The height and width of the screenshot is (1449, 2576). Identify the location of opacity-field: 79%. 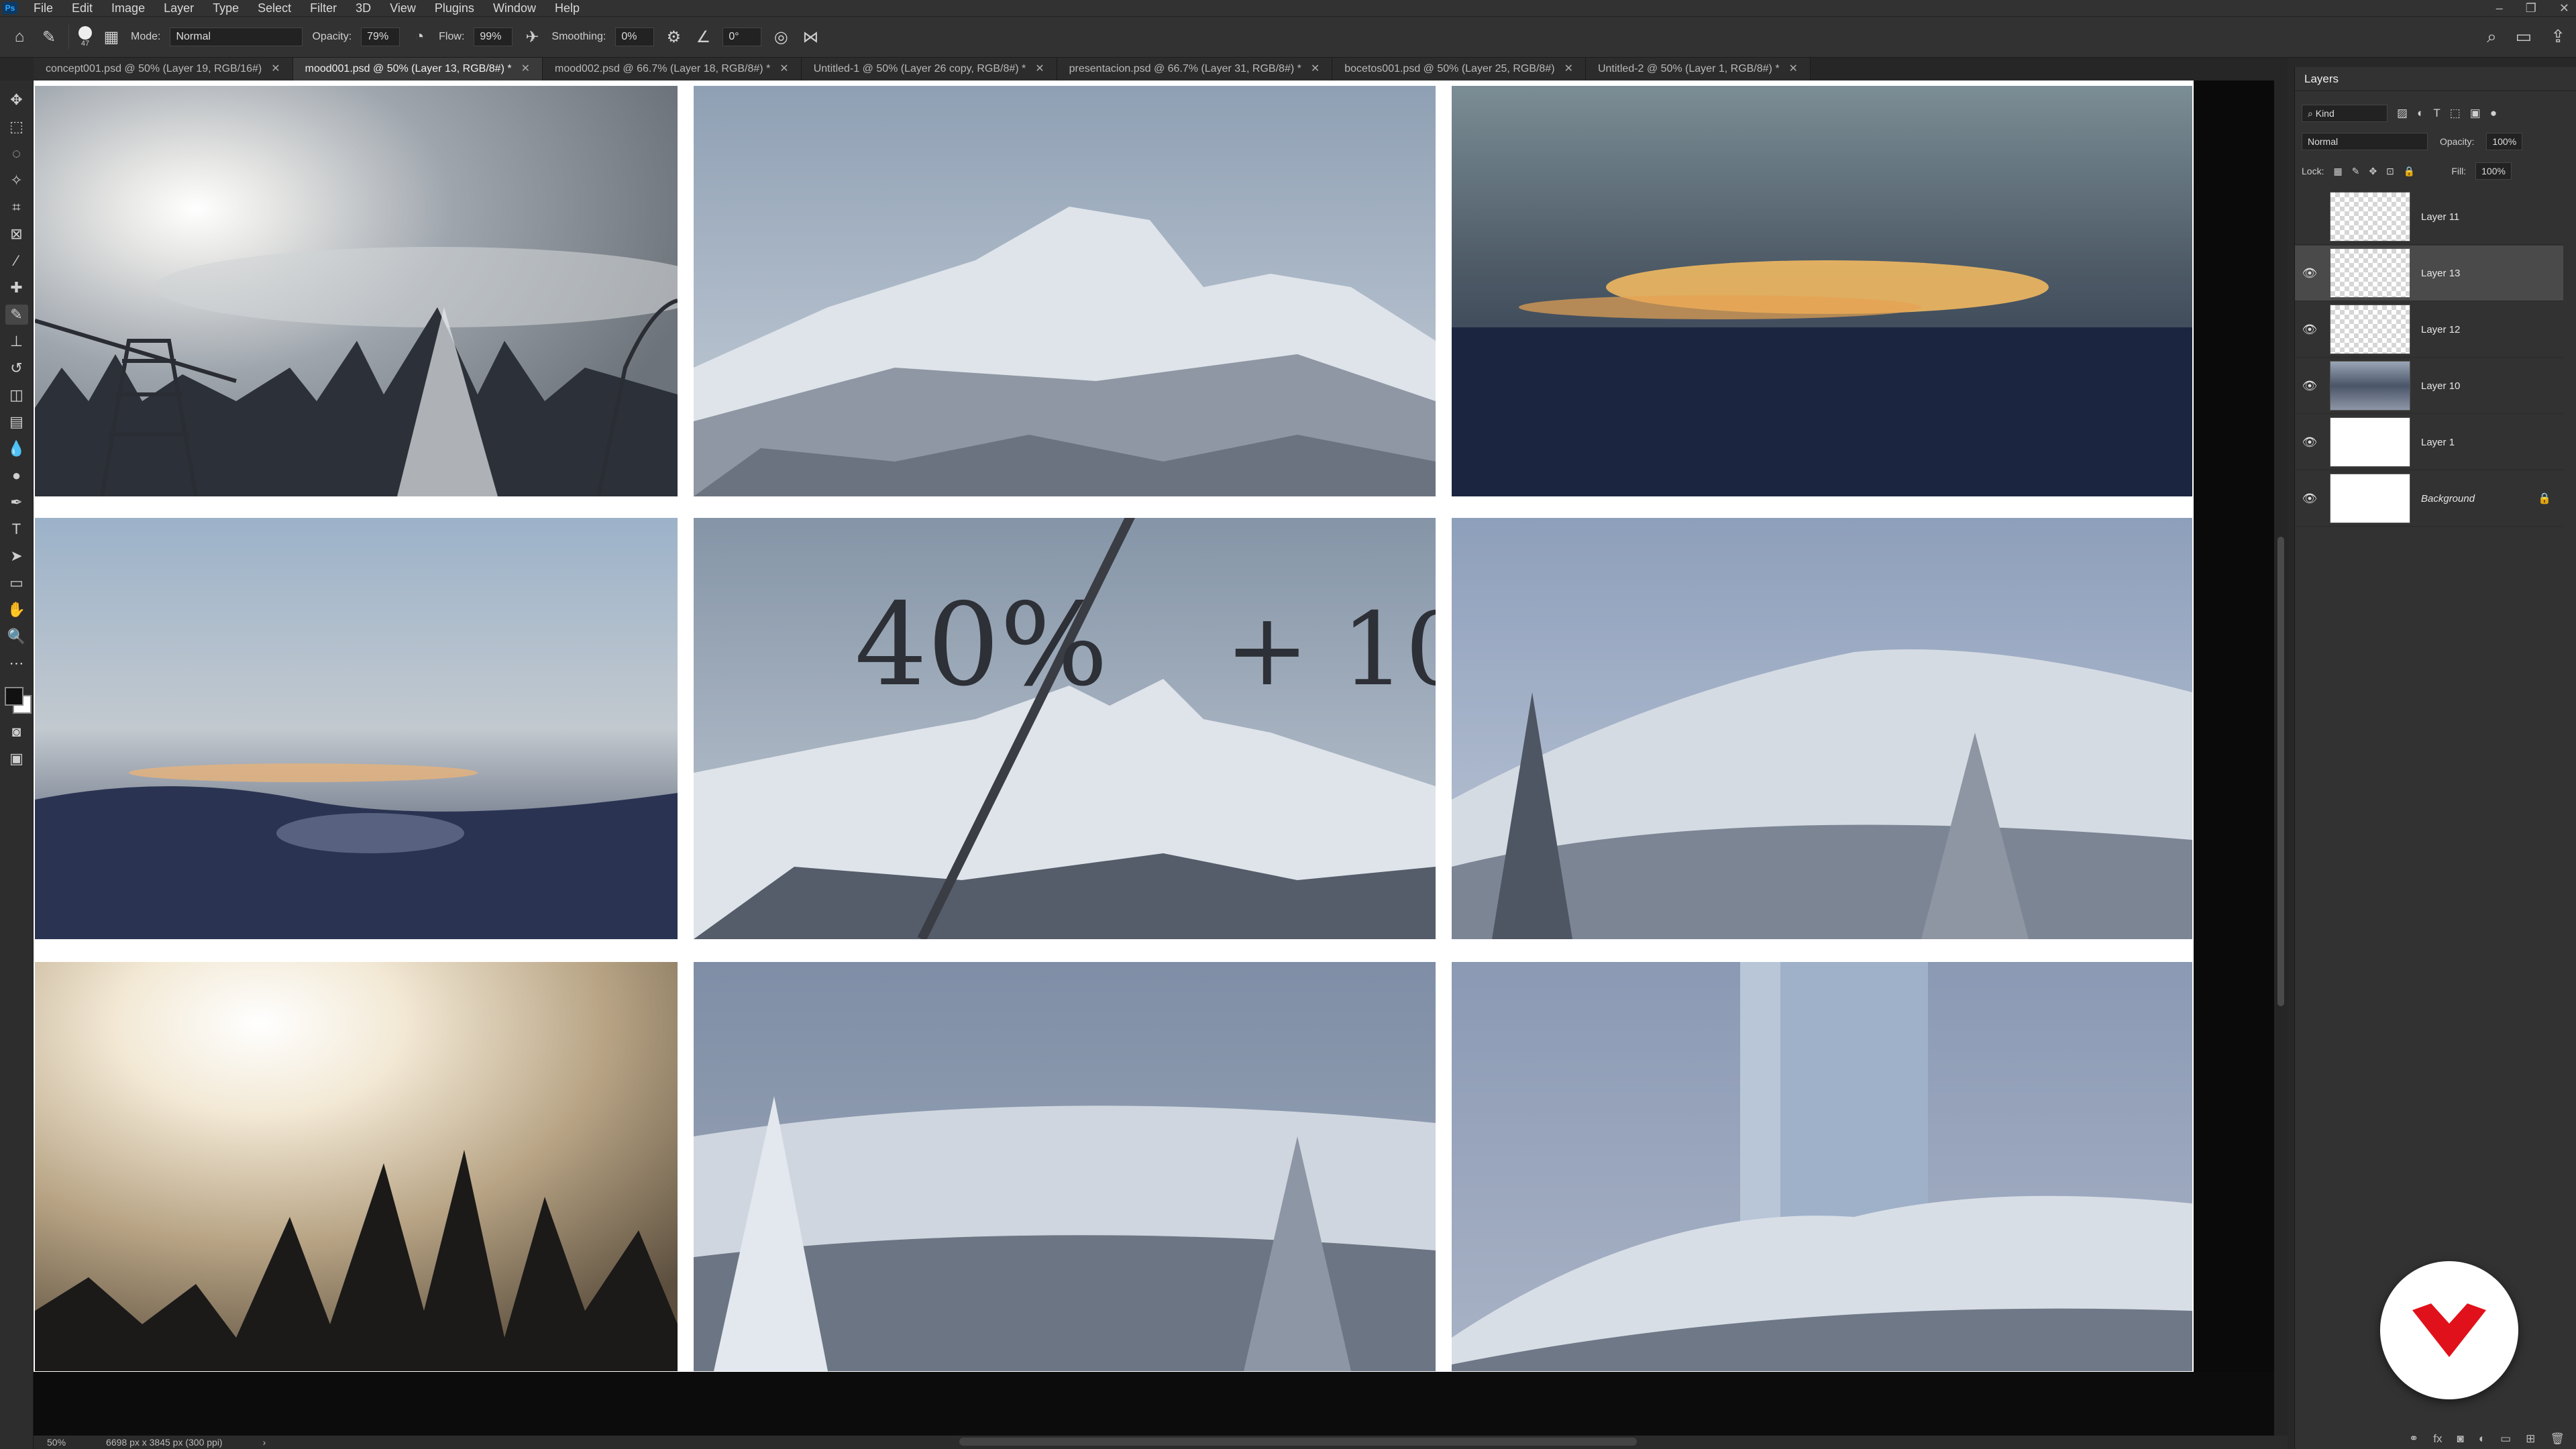
(380, 37).